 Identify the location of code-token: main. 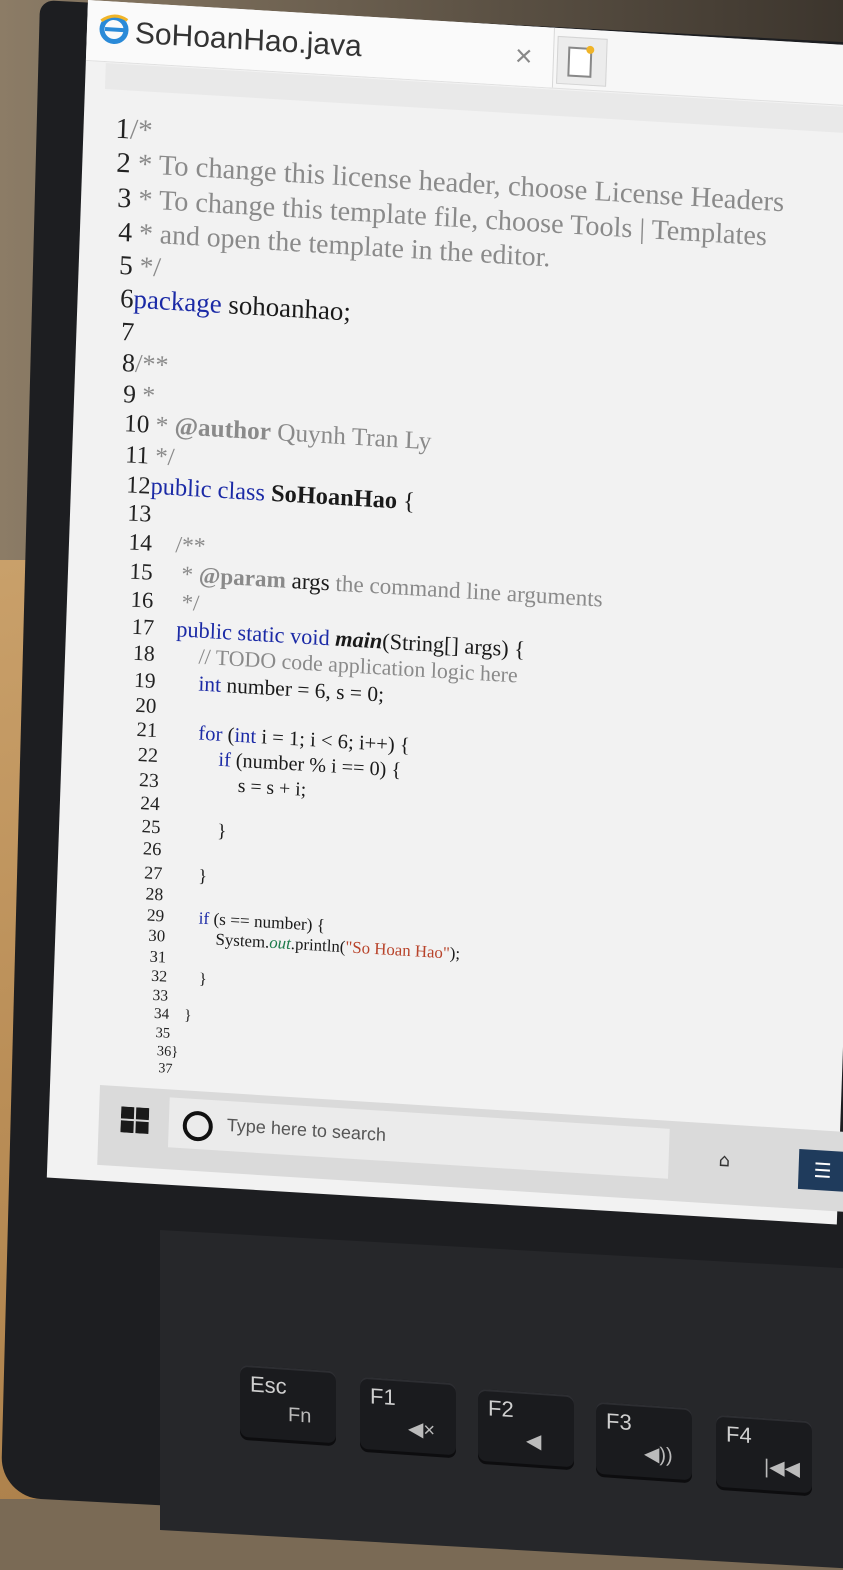
(356, 639).